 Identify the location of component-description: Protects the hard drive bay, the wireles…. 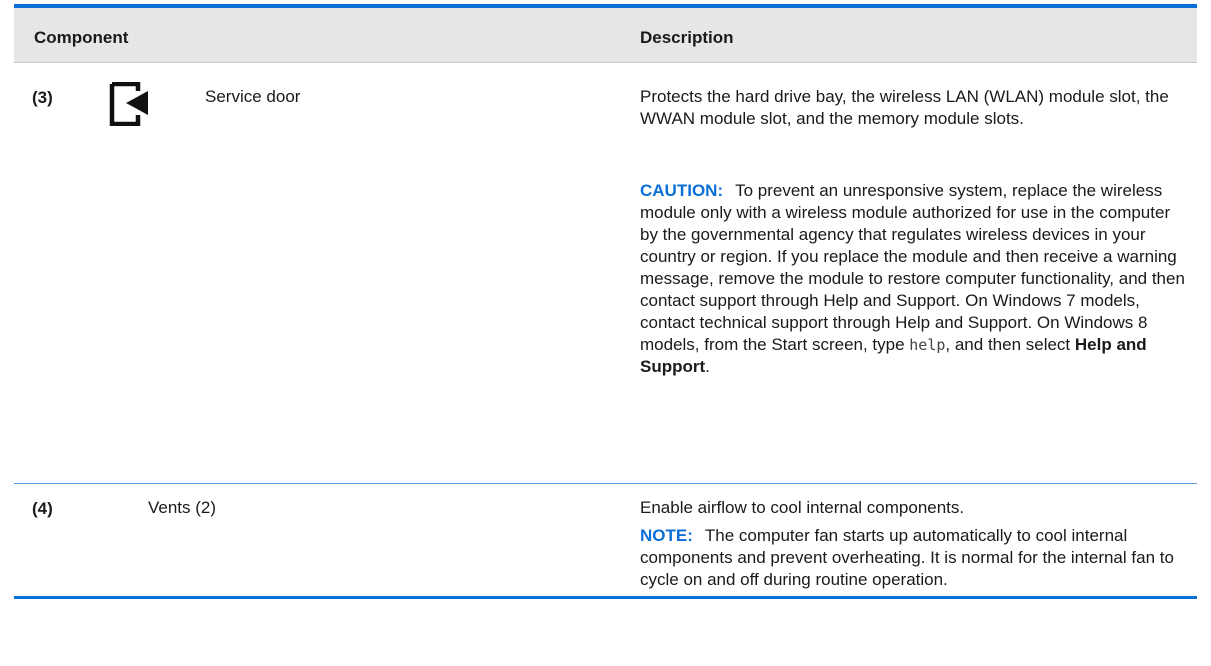
(904, 107).